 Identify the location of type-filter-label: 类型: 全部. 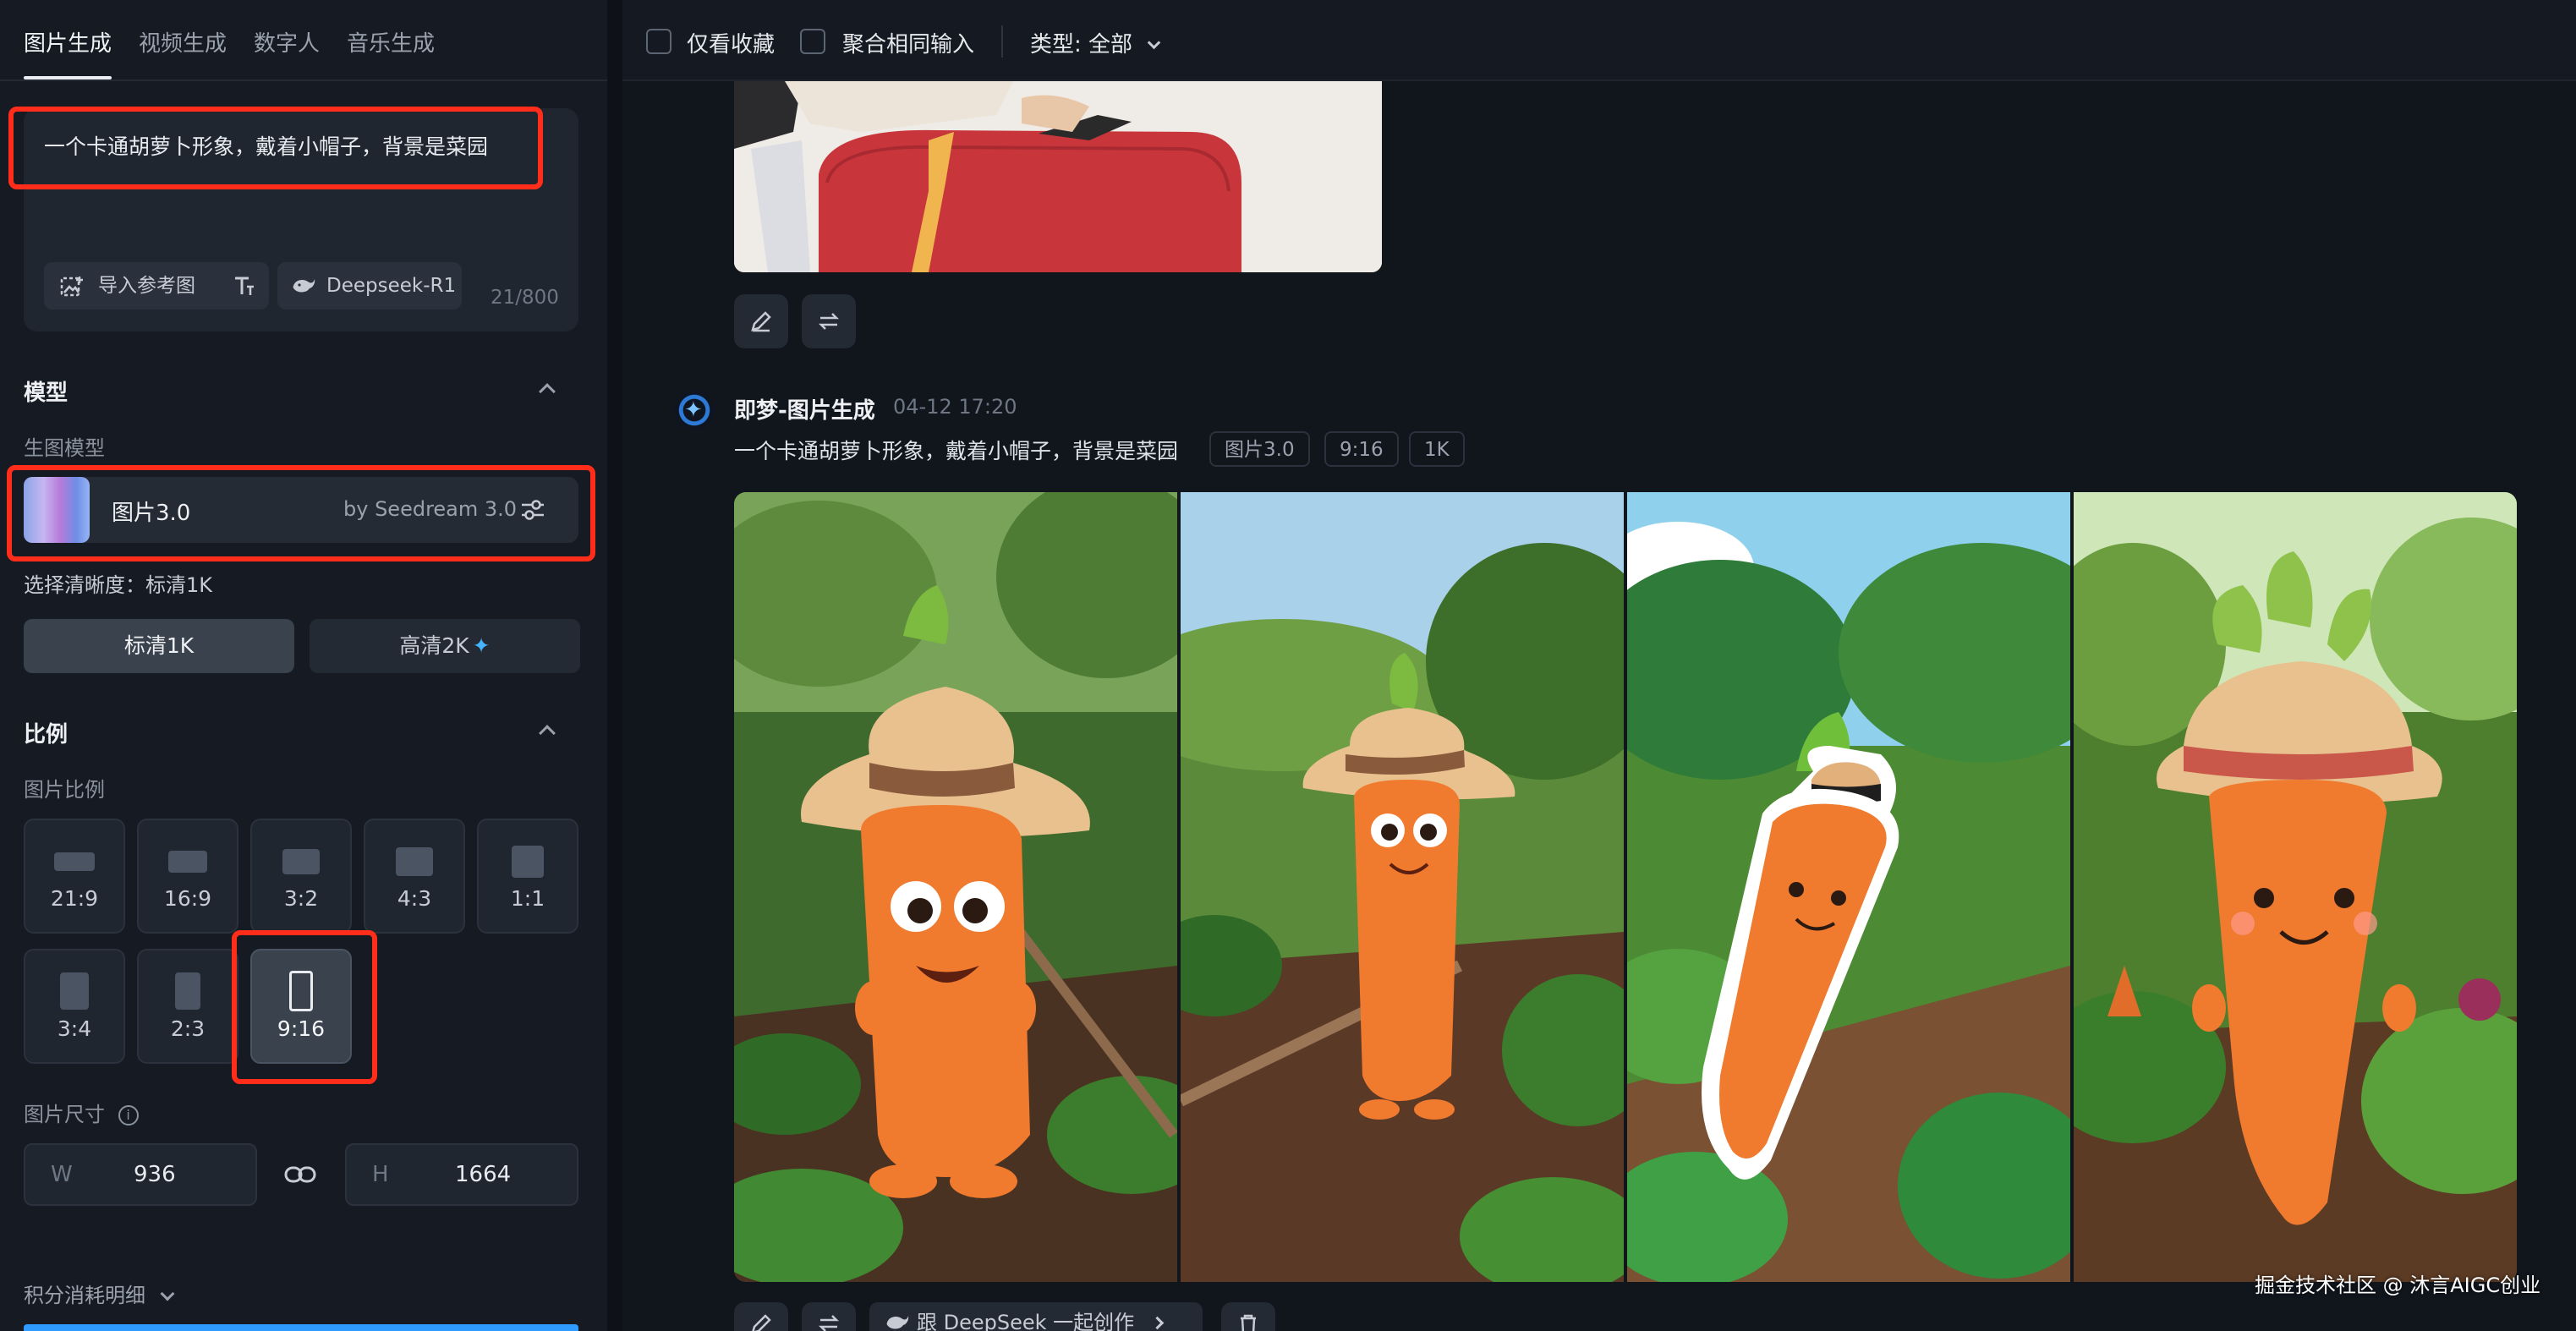
(1081, 45).